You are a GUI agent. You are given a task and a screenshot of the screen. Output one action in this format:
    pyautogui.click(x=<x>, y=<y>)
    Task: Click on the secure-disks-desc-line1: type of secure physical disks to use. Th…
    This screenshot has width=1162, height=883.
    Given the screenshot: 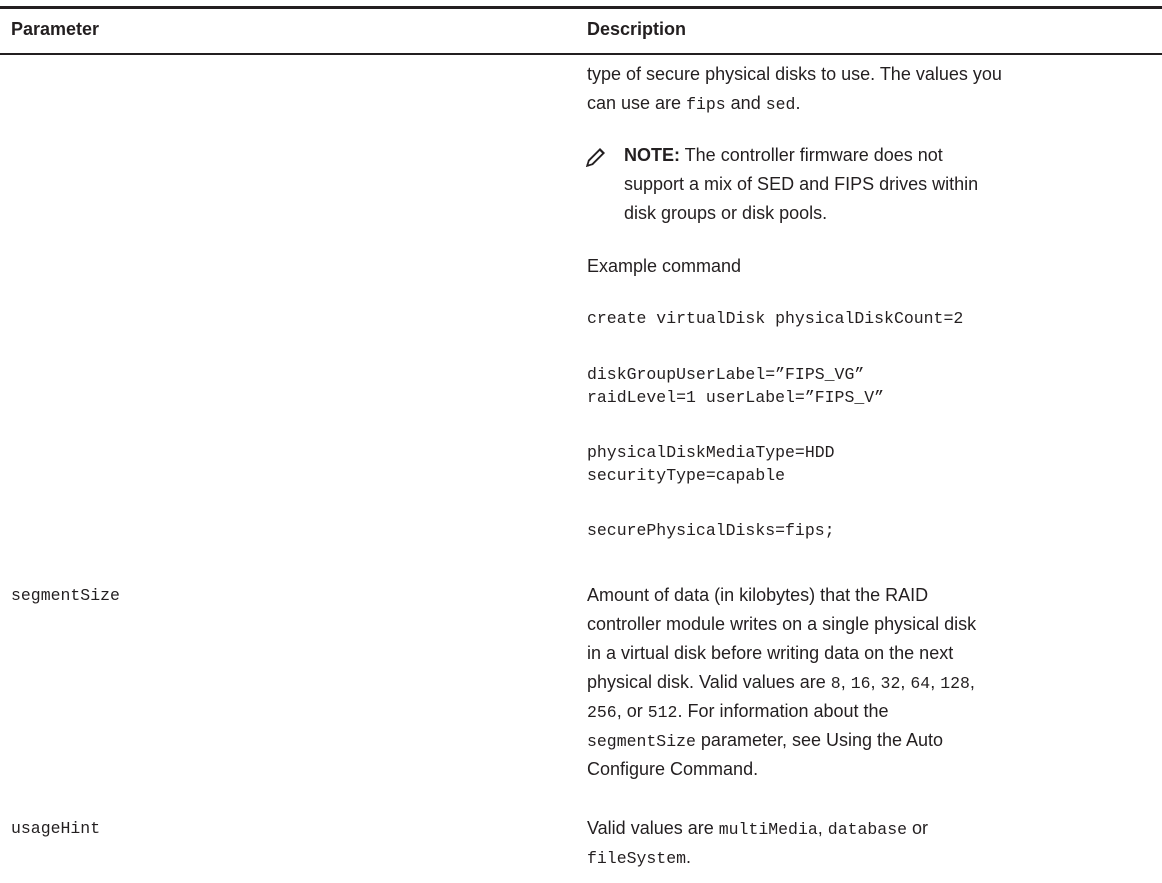 What is the action you would take?
    pyautogui.click(x=794, y=74)
    